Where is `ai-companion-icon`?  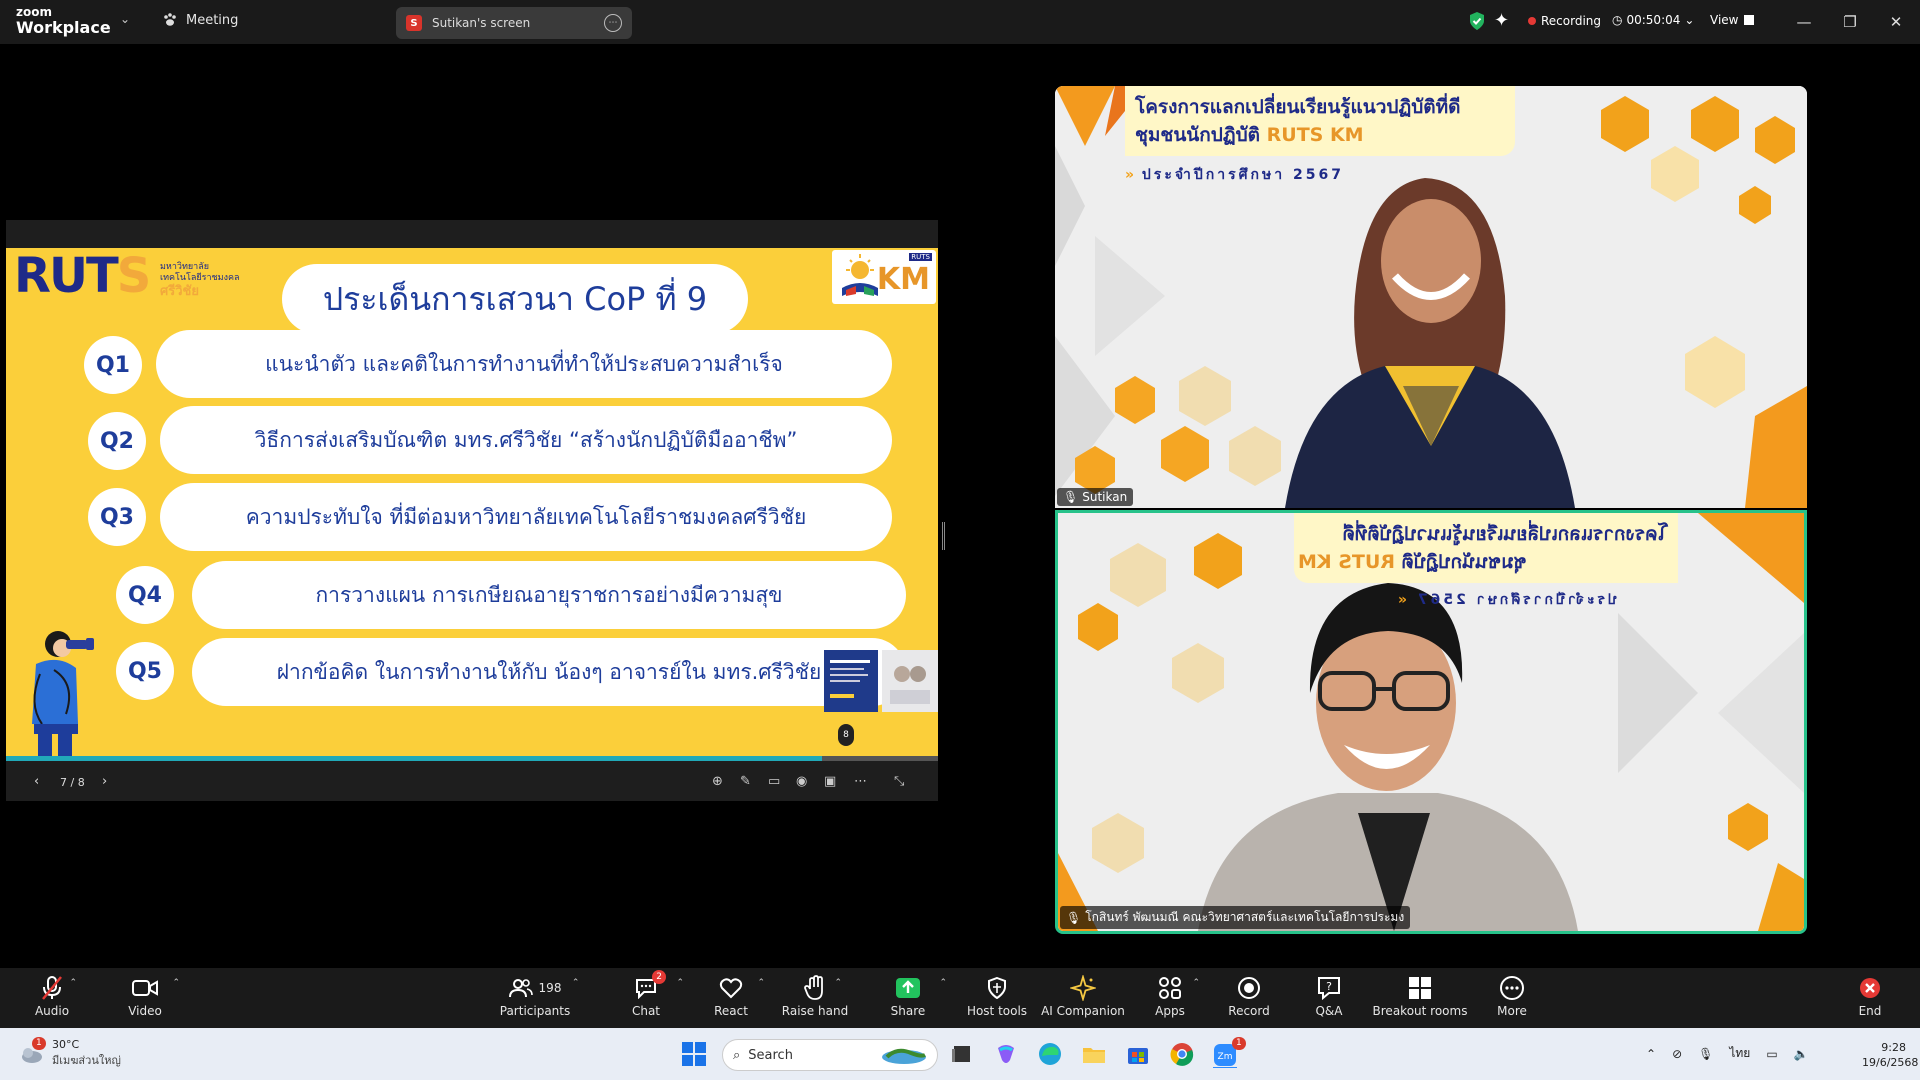 ai-companion-icon is located at coordinates (1083, 988).